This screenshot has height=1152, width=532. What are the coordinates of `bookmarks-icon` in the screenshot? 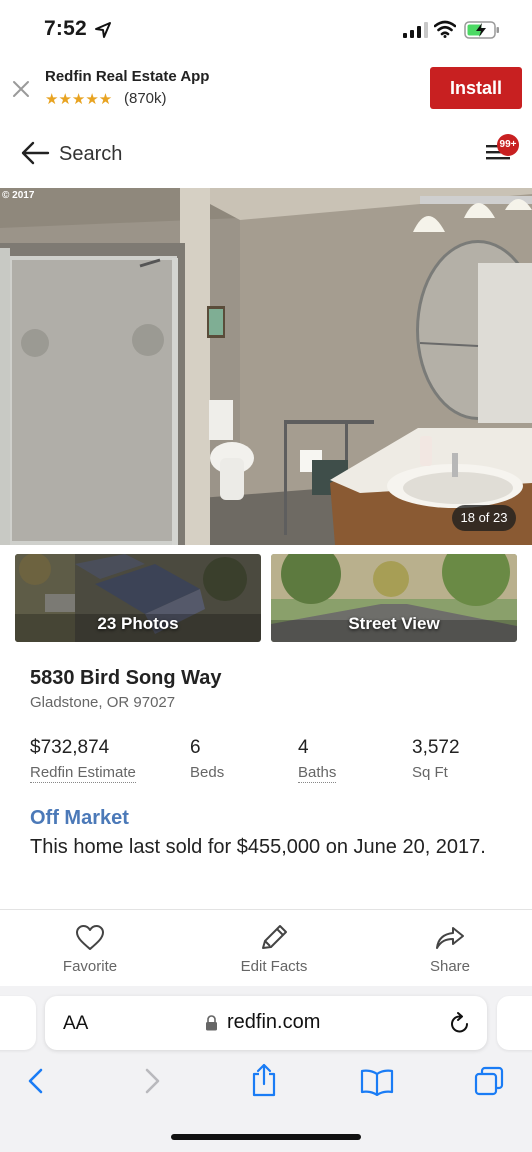 It's located at (377, 1082).